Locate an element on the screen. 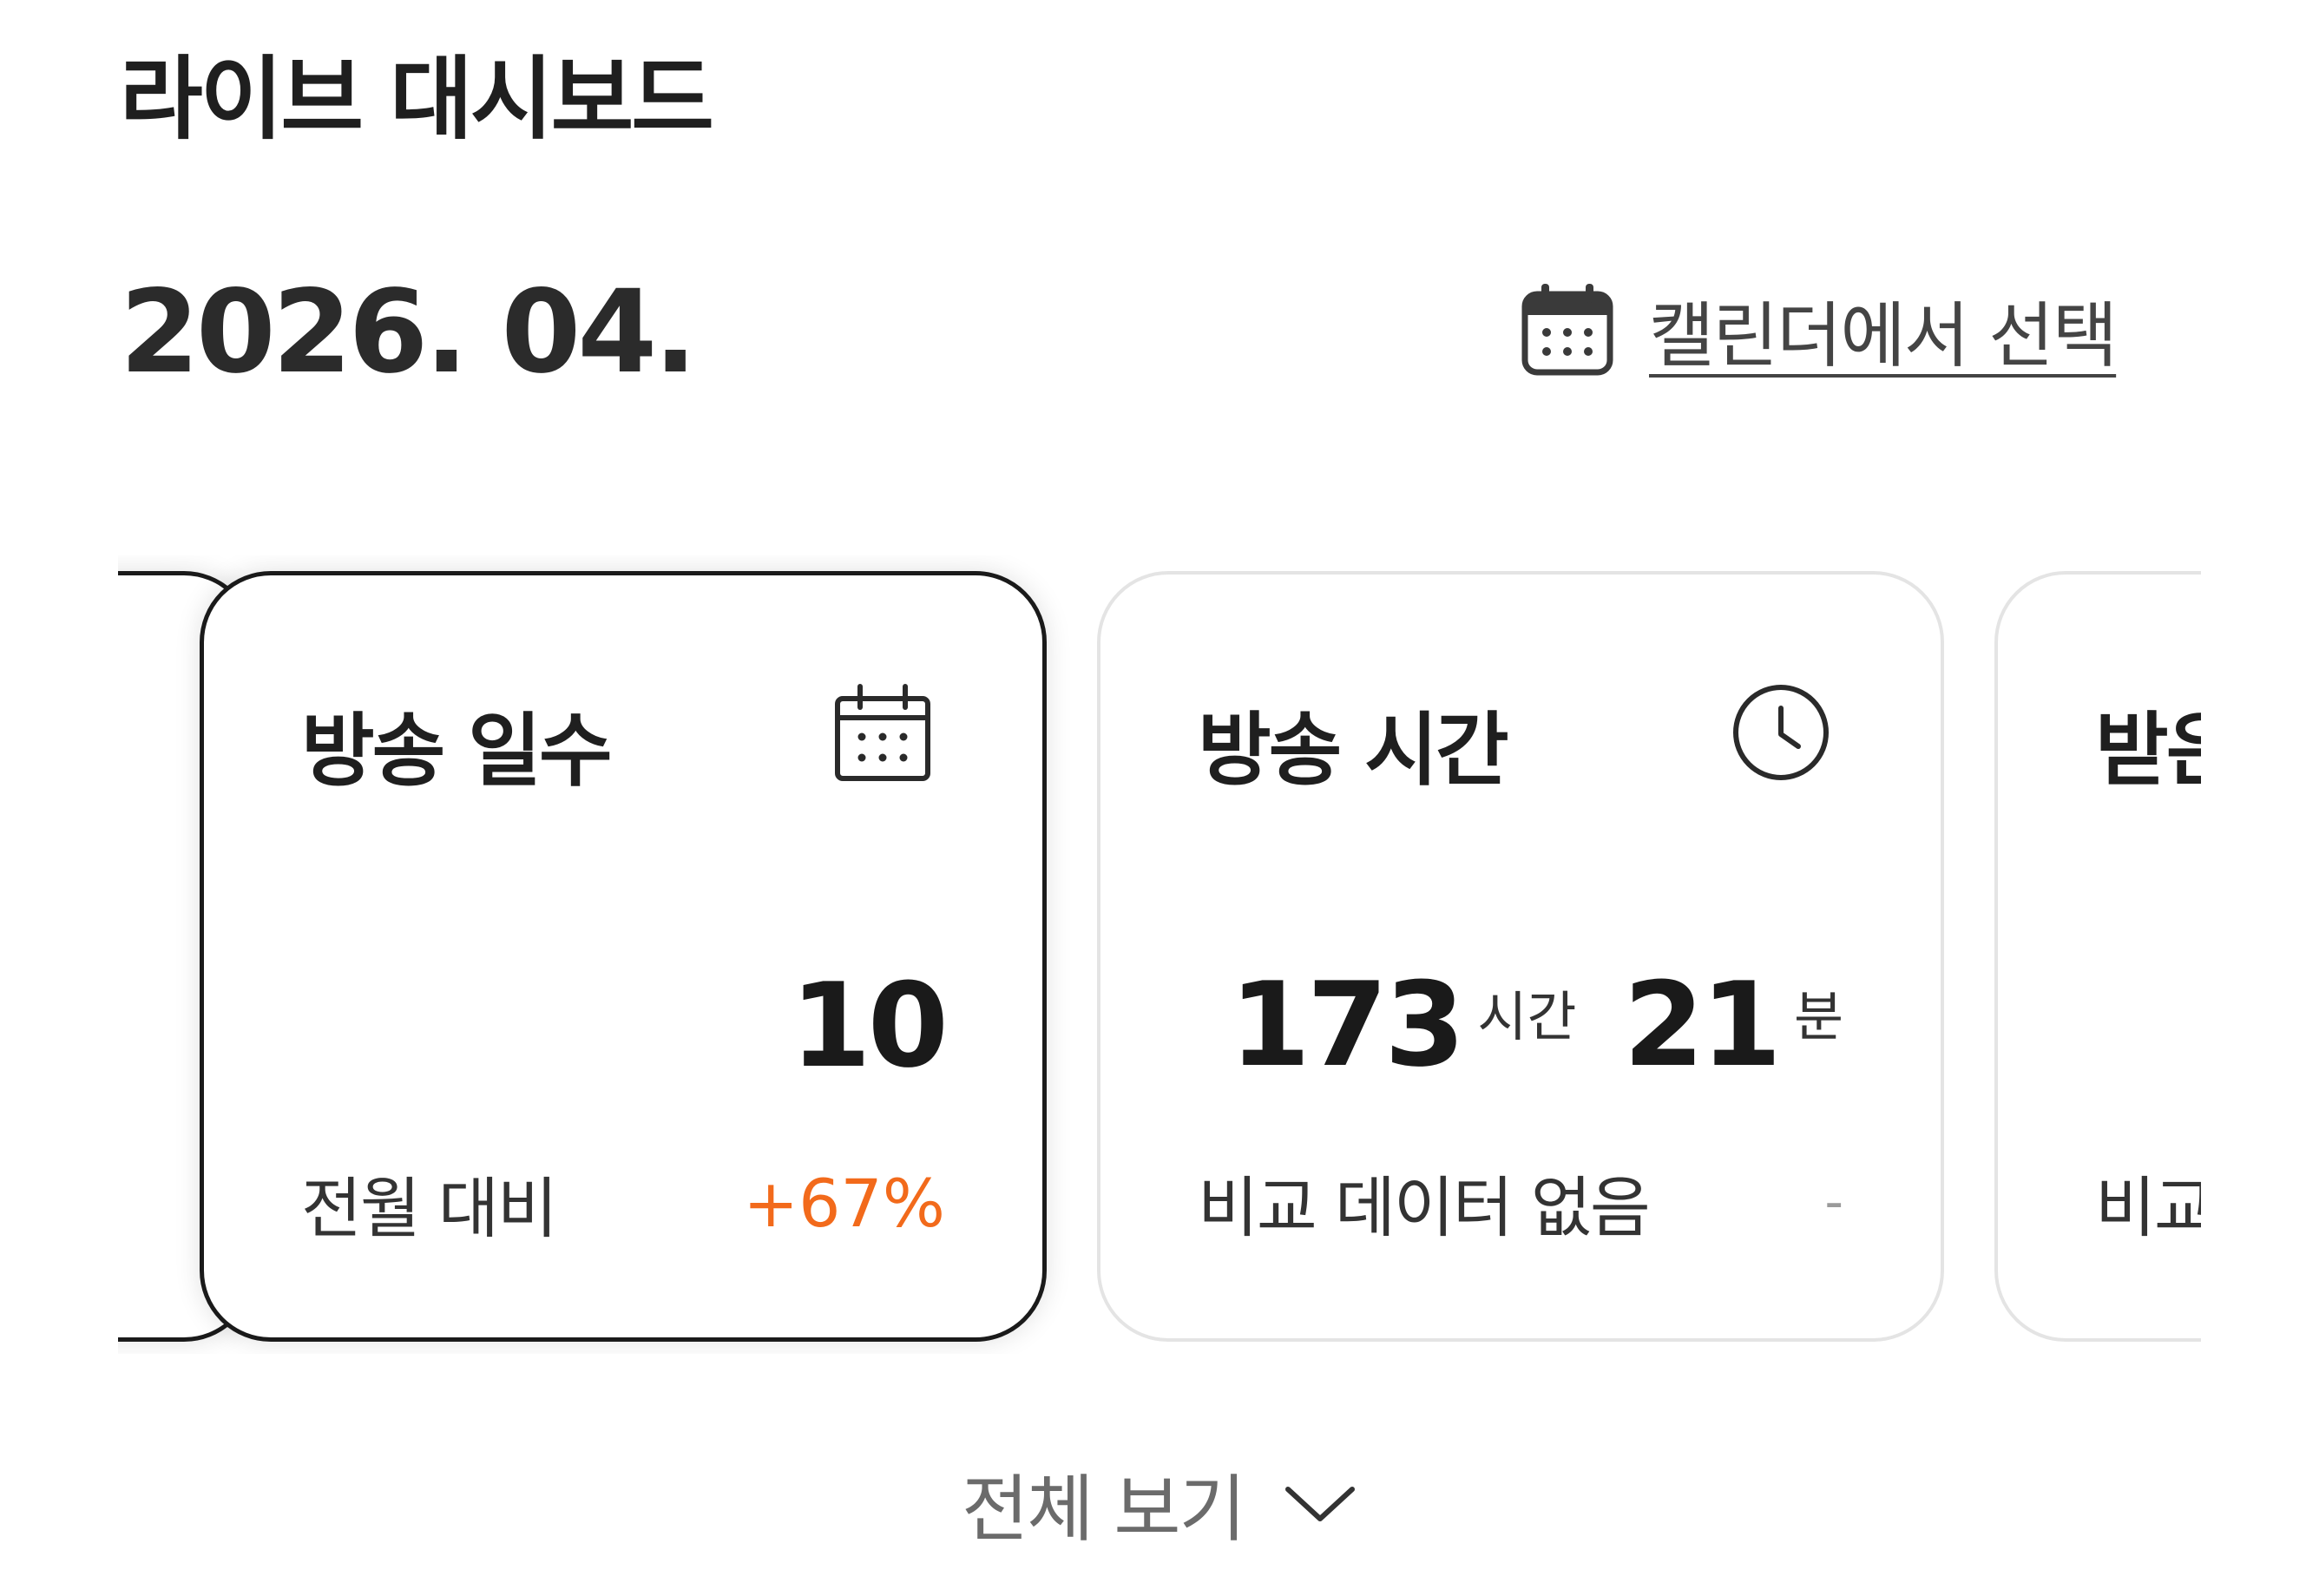  card-title: 방송 일수 is located at coordinates (457, 751).